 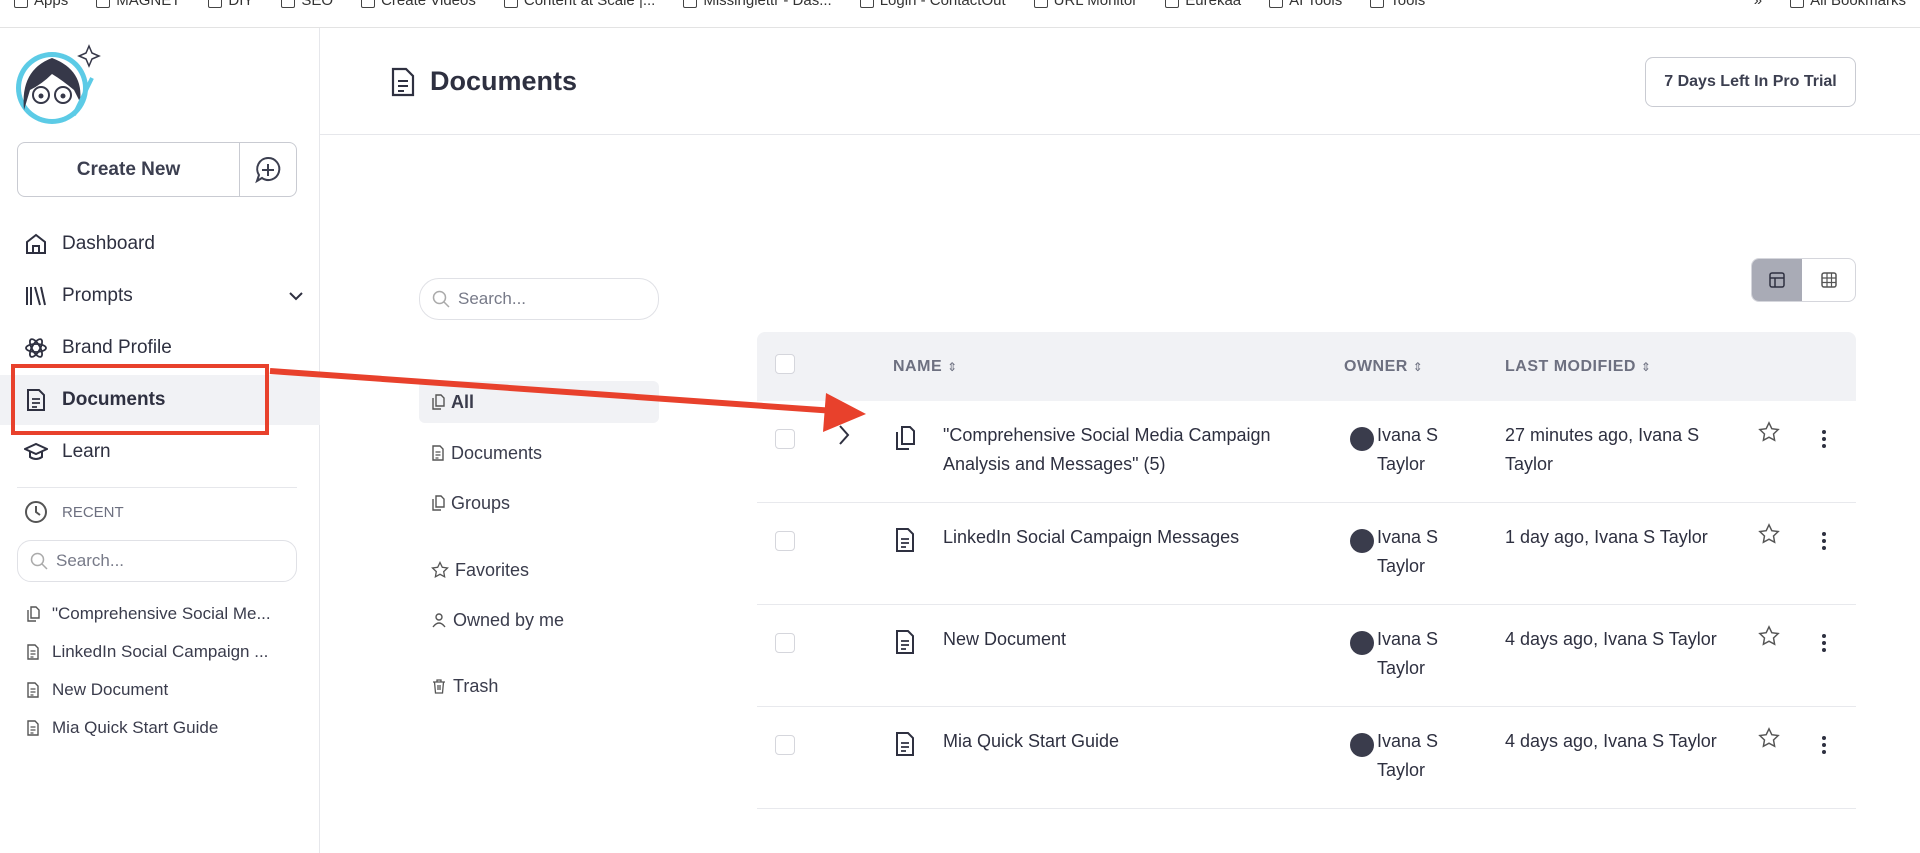 What do you see at coordinates (241, 4) in the screenshot?
I see `bookmark-label: DIY` at bounding box center [241, 4].